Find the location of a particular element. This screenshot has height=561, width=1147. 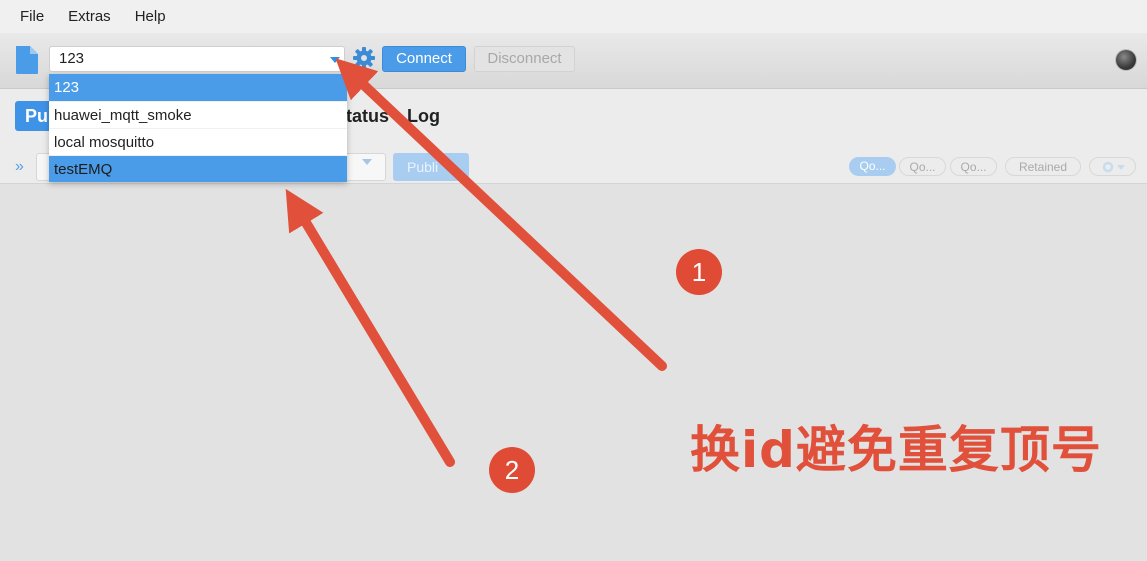

retained-toggle: Retained is located at coordinates (1043, 166).